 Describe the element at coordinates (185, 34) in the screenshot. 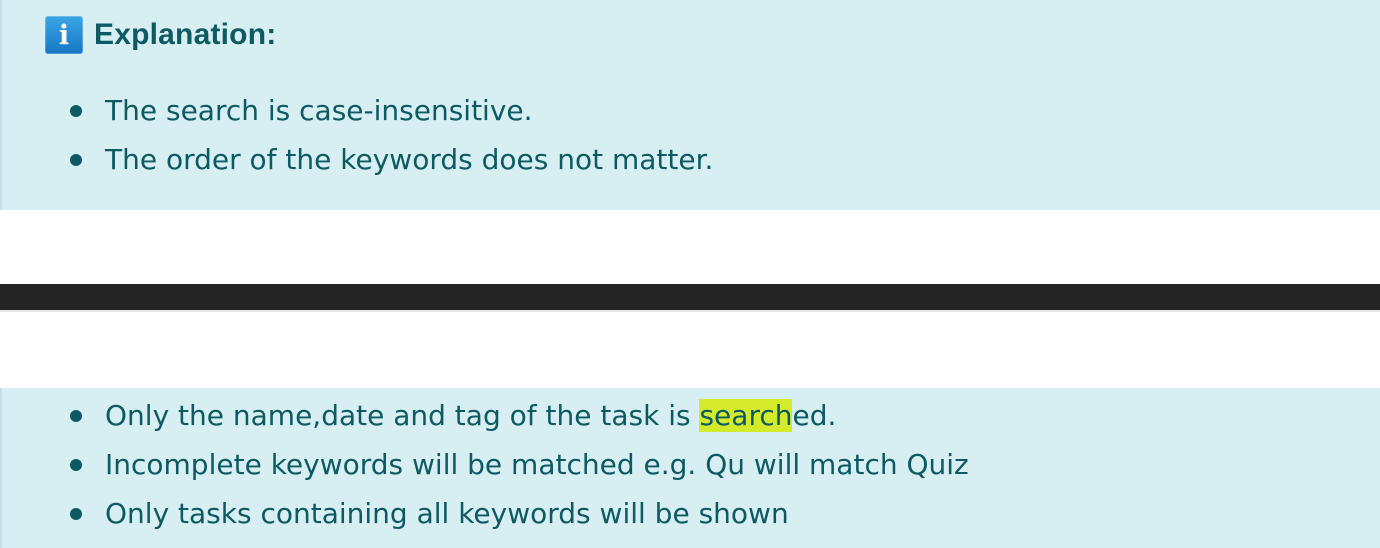

I see `explanation-title: Explanation:` at that location.